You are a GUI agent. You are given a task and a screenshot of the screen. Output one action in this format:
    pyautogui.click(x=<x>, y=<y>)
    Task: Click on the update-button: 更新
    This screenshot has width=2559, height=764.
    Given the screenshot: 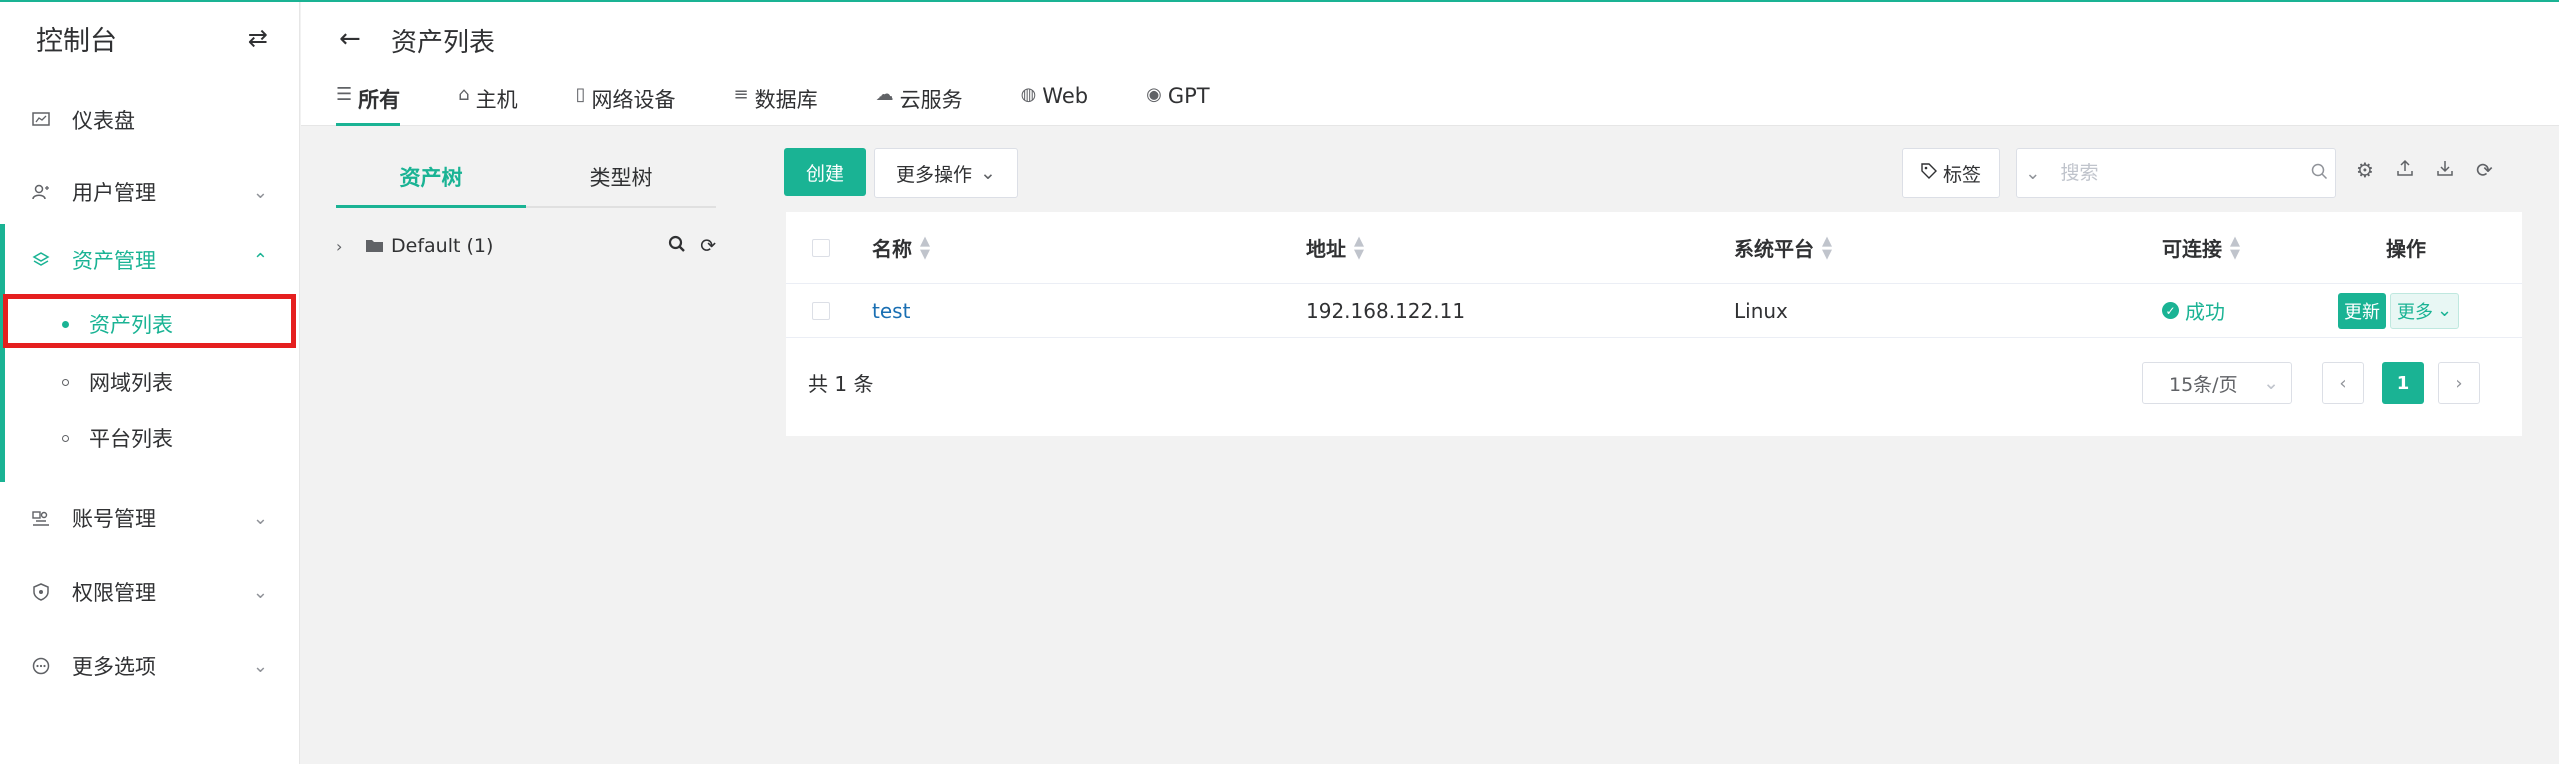 What is the action you would take?
    pyautogui.click(x=2362, y=310)
    